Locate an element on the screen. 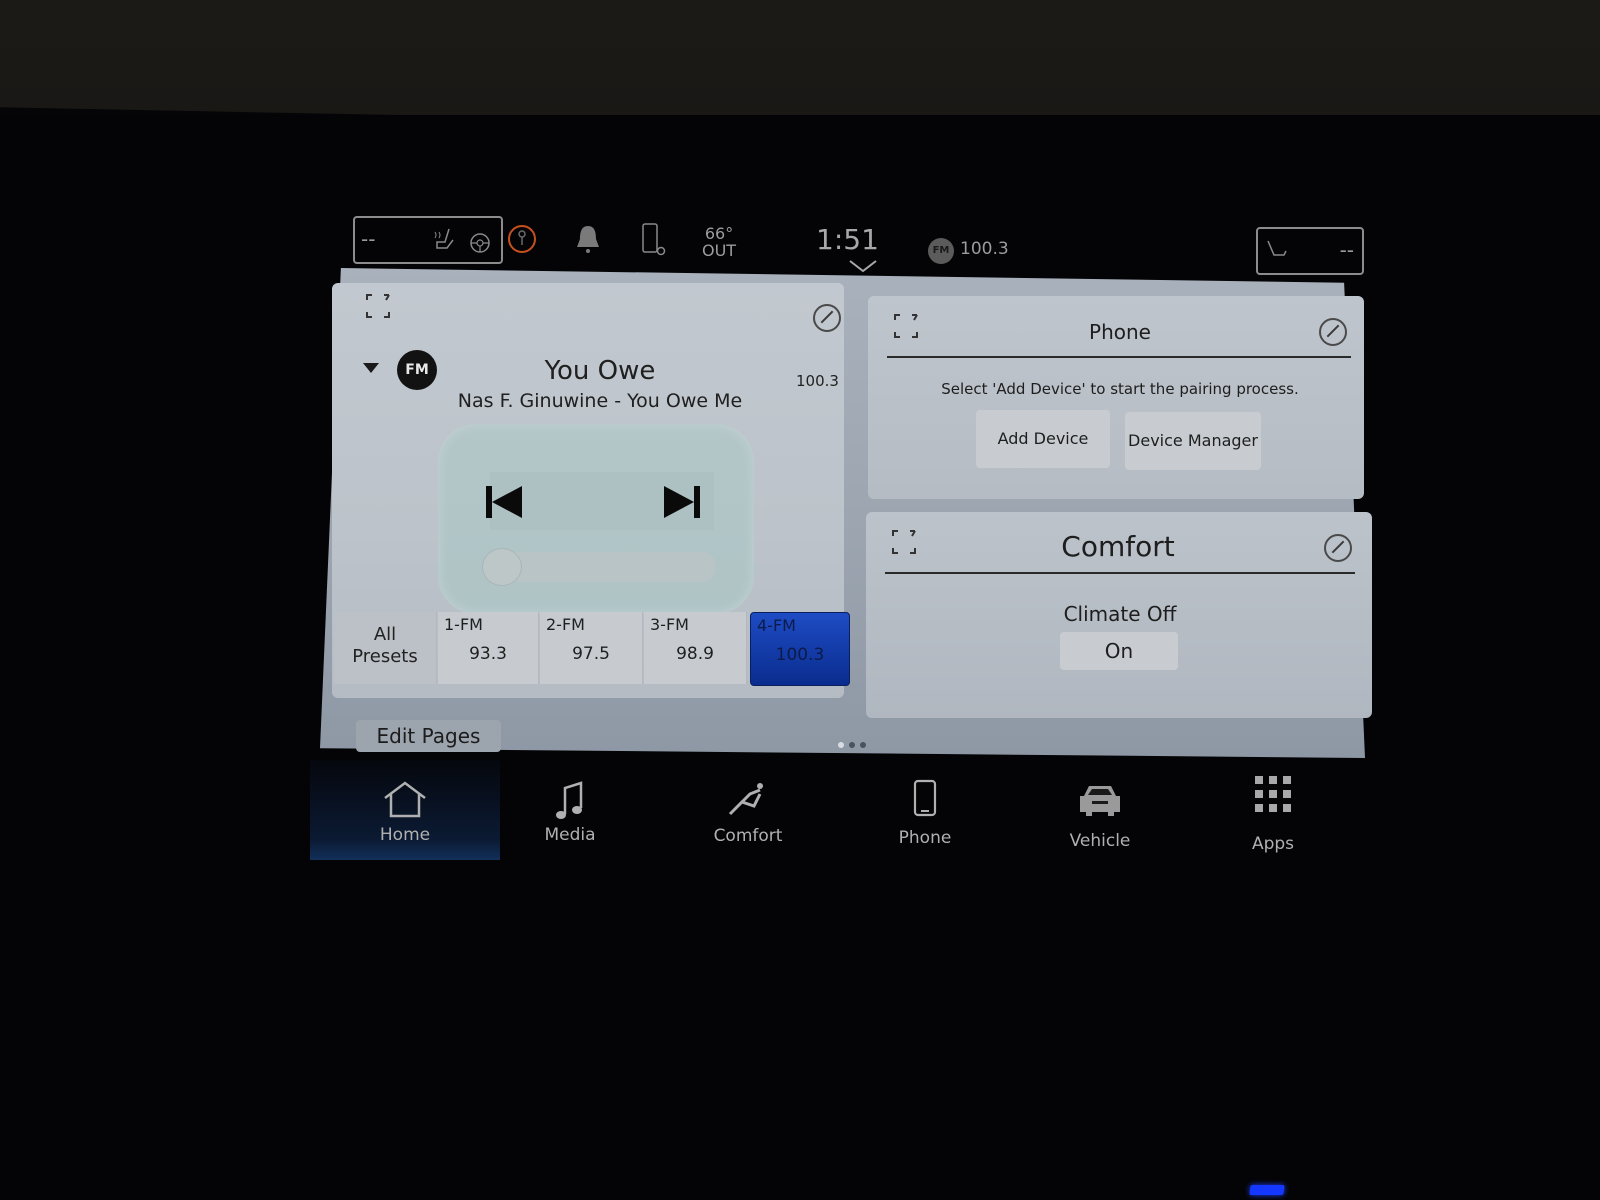 Image resolution: width=1600 pixels, height=1200 pixels. nav-vehicle: Vehicle is located at coordinates (1100, 810).